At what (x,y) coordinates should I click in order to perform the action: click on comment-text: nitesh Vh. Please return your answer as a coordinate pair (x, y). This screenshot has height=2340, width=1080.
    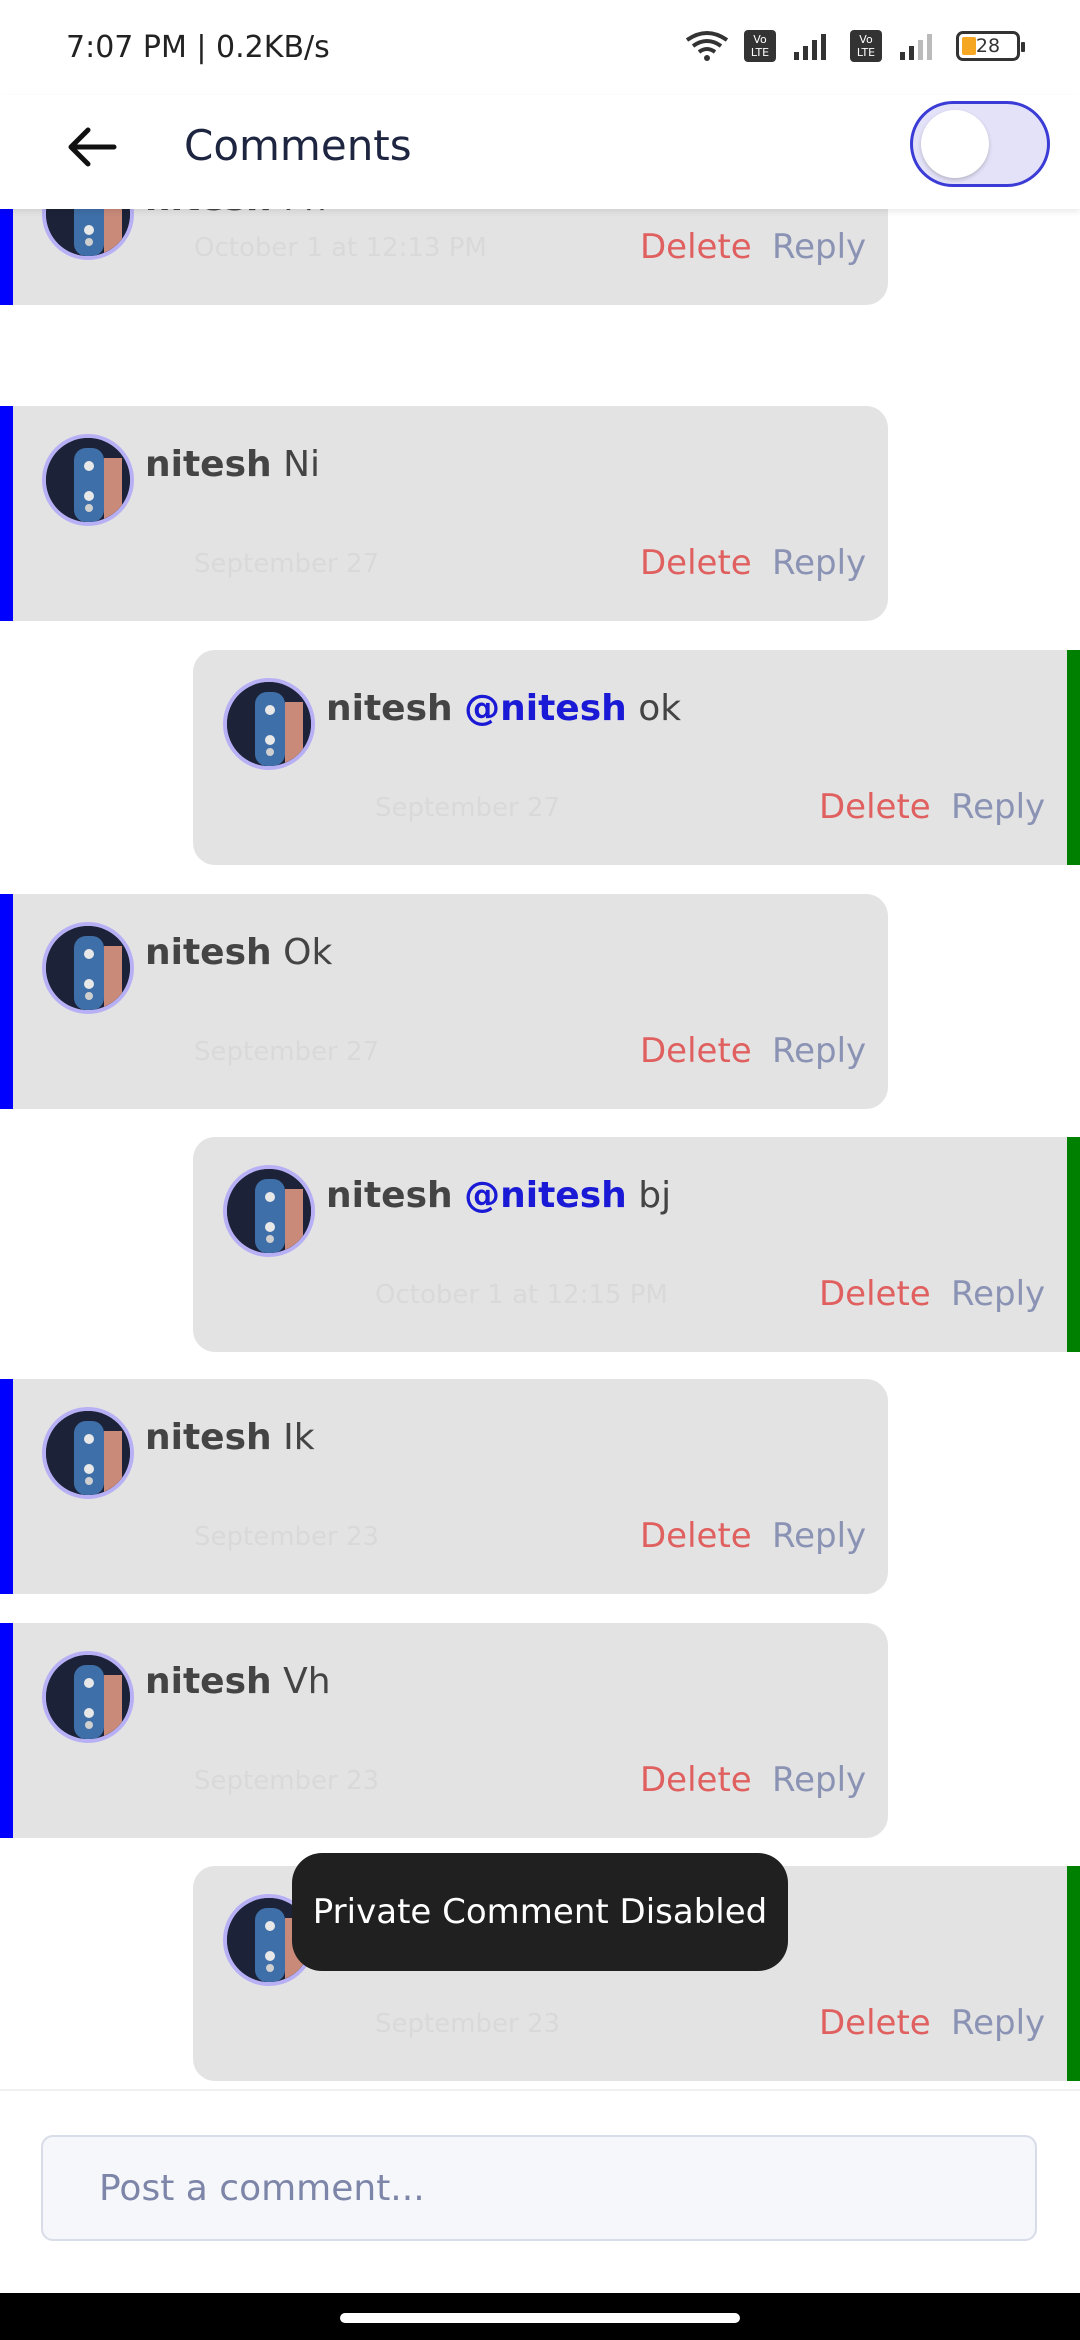
    Looking at the image, I should click on (238, 1681).